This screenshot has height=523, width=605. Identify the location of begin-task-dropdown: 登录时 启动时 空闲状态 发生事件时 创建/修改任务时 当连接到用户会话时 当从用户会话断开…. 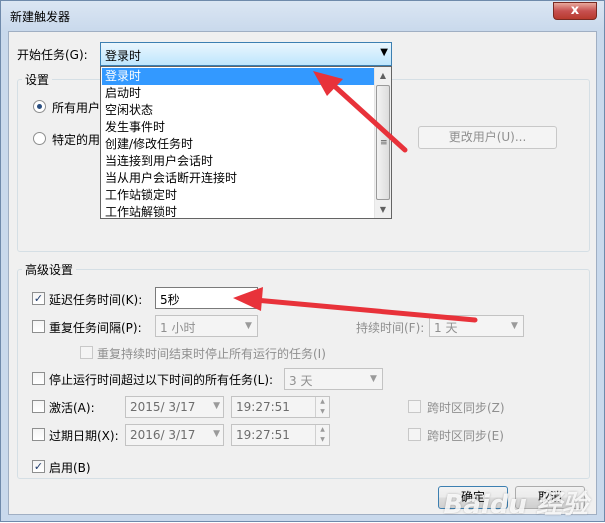
(246, 142).